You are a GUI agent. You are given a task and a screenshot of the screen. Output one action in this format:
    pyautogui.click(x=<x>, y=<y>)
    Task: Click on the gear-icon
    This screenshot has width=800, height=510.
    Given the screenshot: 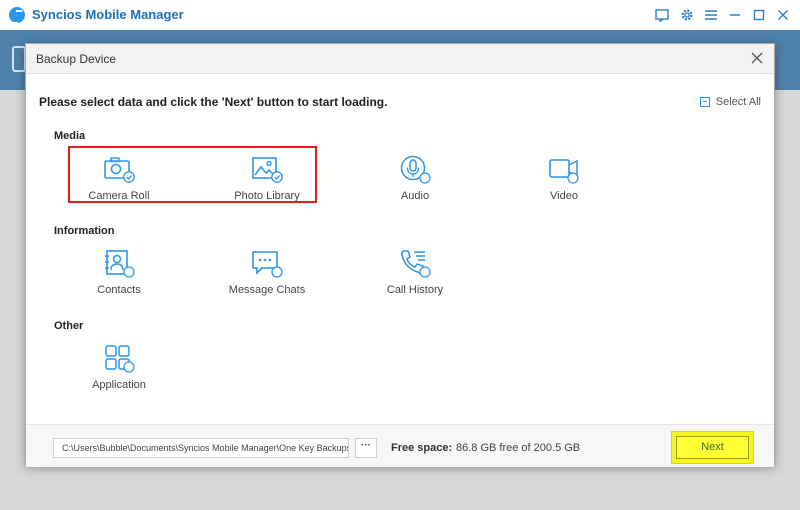 What is the action you would take?
    pyautogui.click(x=687, y=15)
    